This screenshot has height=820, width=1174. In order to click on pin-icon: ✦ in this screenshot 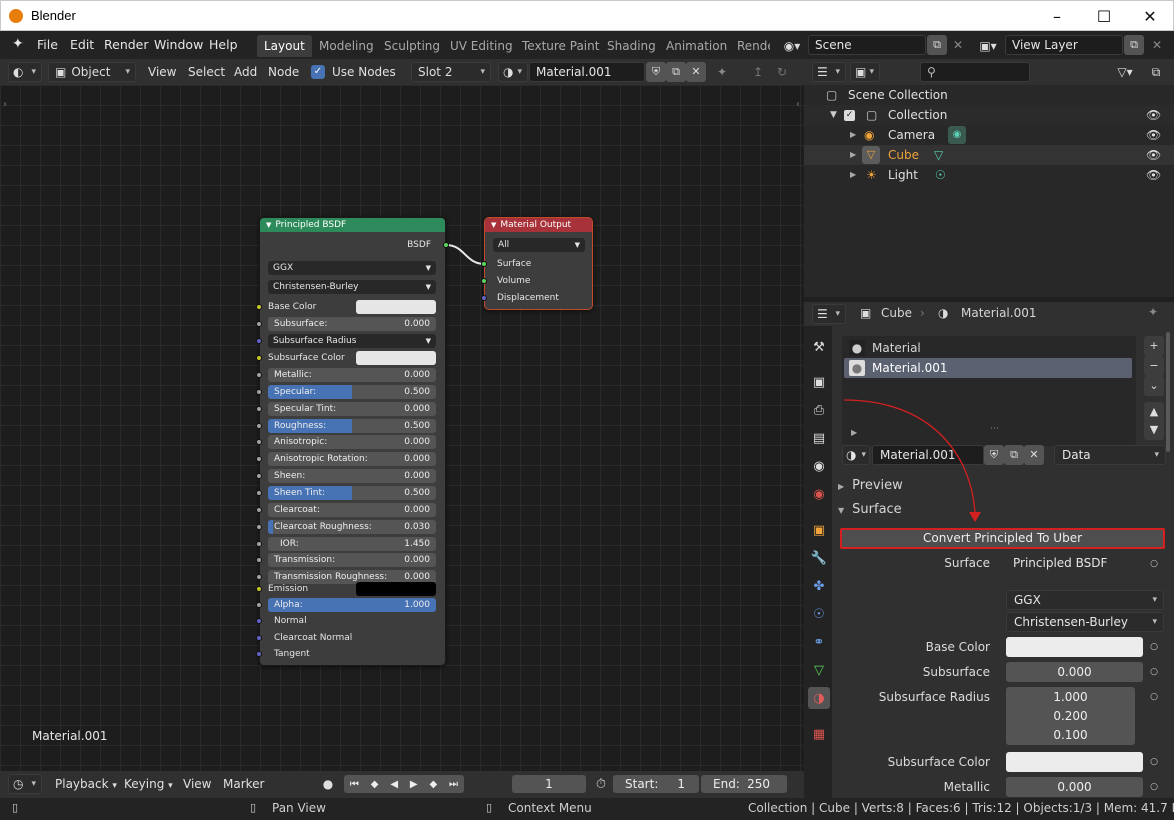, I will do `click(1153, 312)`.